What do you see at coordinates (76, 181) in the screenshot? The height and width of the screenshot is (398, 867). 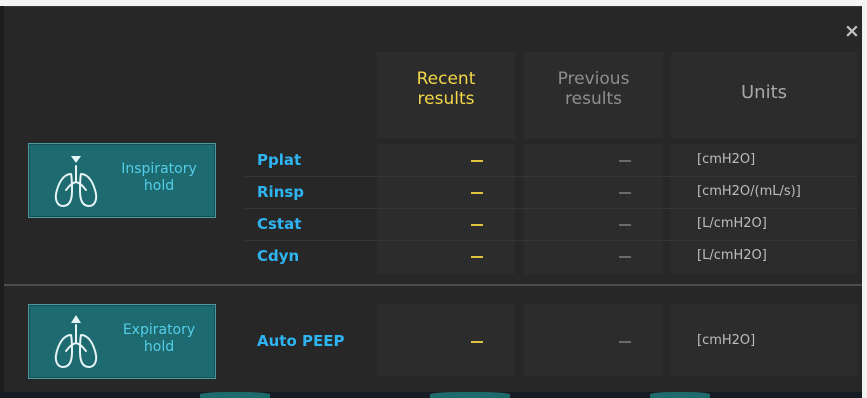 I see `lungs-inhale-icon` at bounding box center [76, 181].